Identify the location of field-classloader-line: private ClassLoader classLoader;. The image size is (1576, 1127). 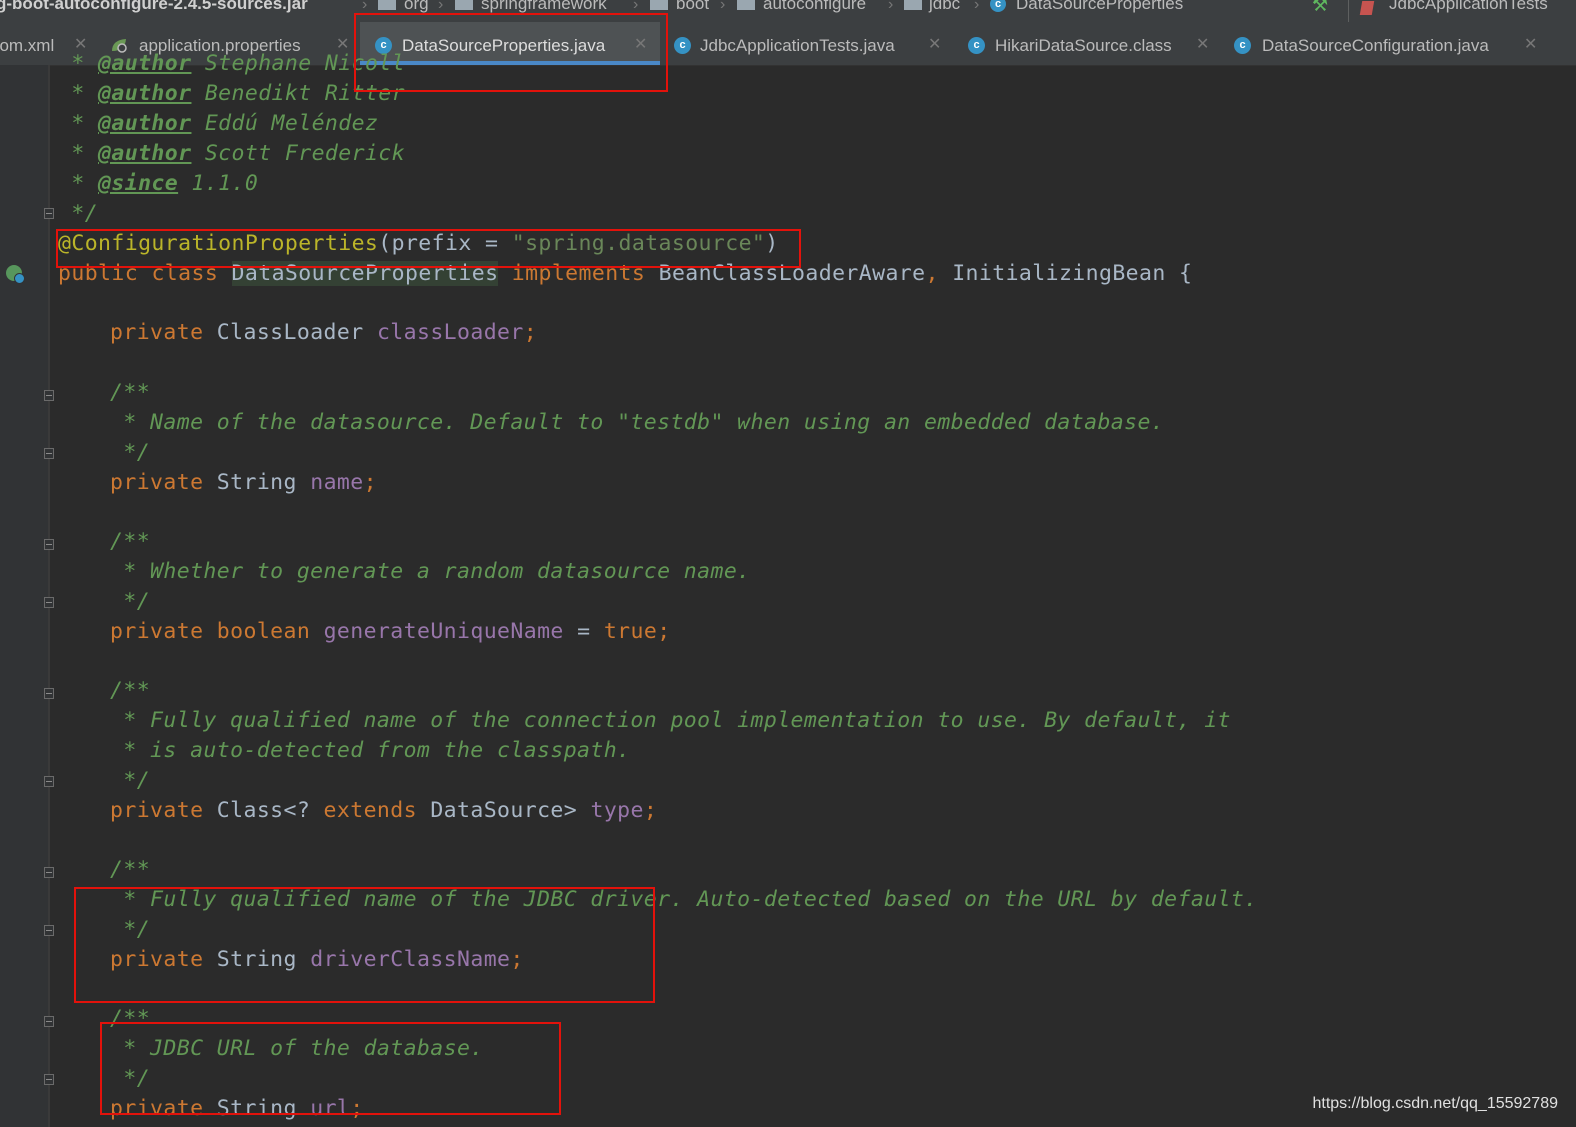
(324, 332).